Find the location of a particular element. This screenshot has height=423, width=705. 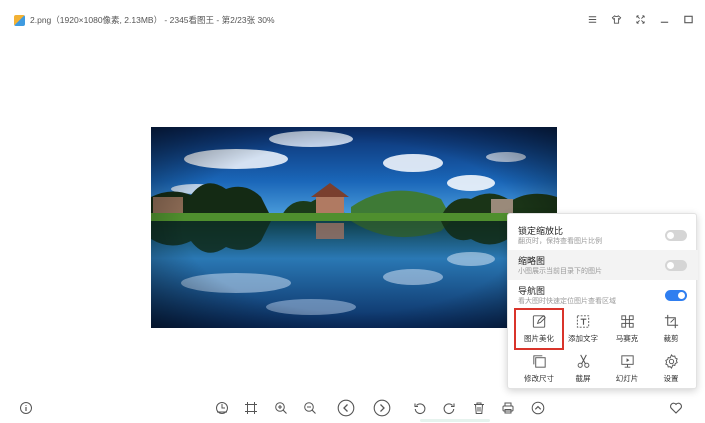

original-size-icon is located at coordinates (222, 408).